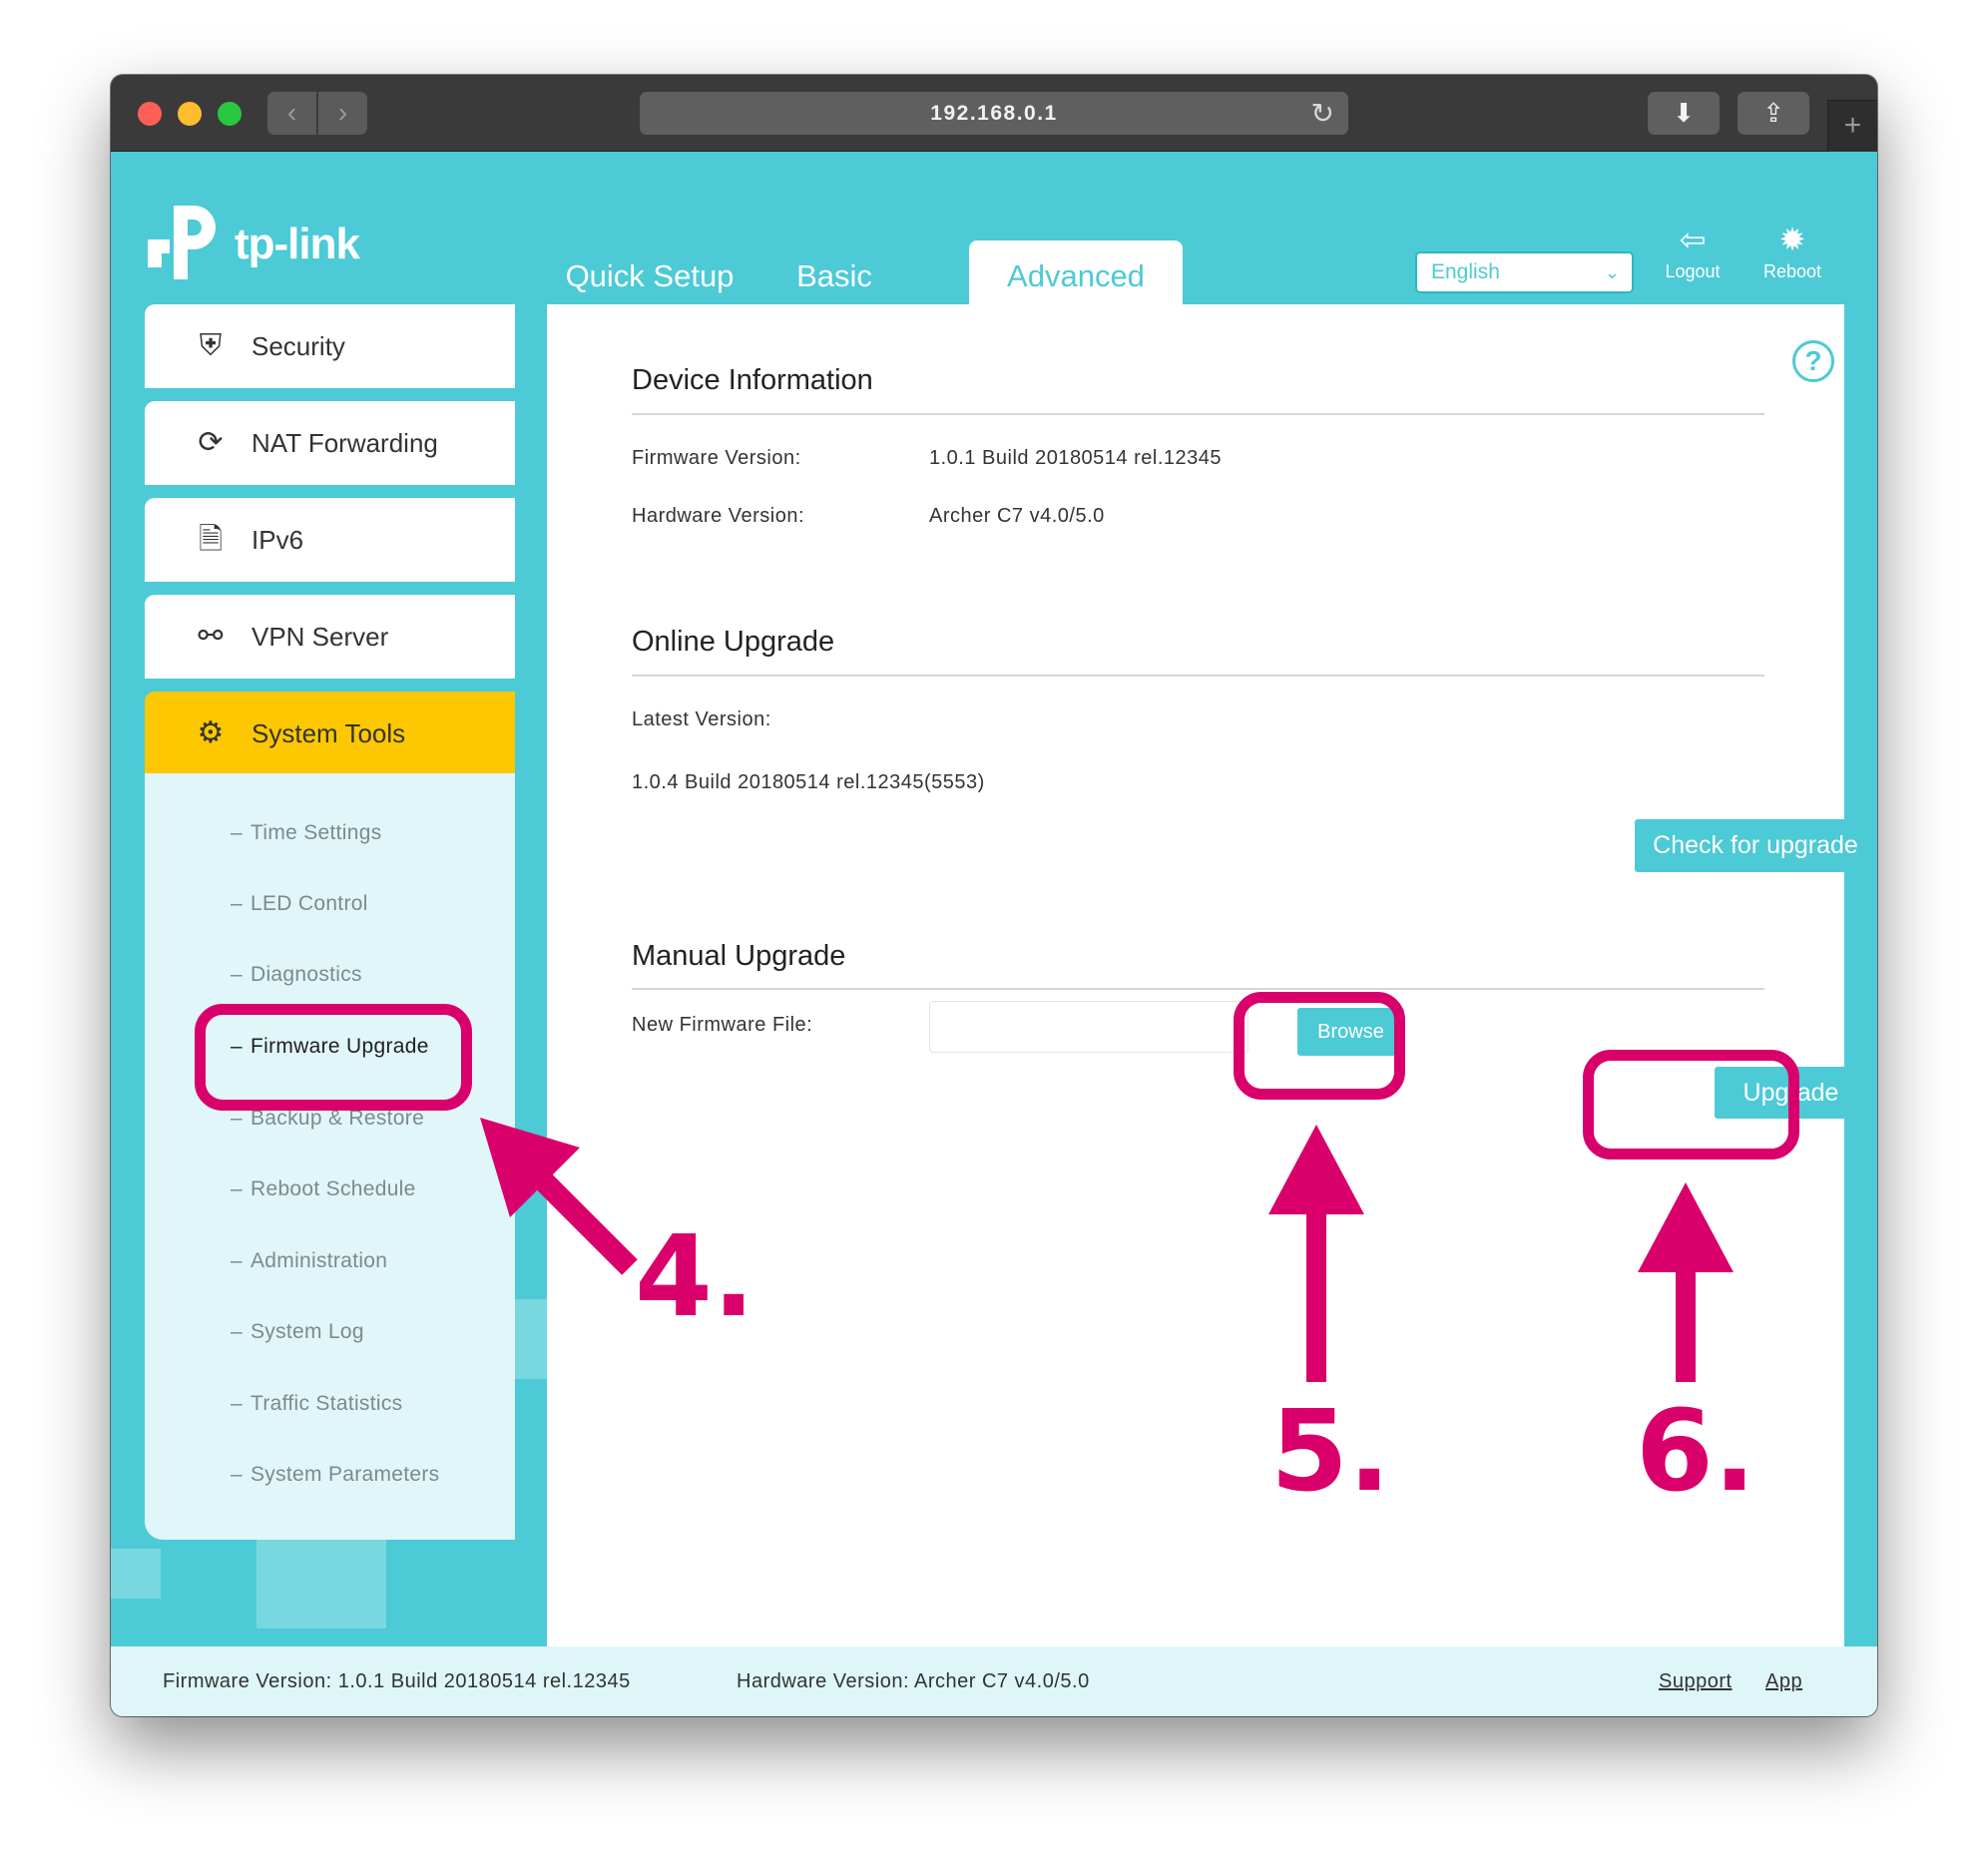 The image size is (1988, 1864). I want to click on annotation-step-5: 5., so click(1330, 1452).